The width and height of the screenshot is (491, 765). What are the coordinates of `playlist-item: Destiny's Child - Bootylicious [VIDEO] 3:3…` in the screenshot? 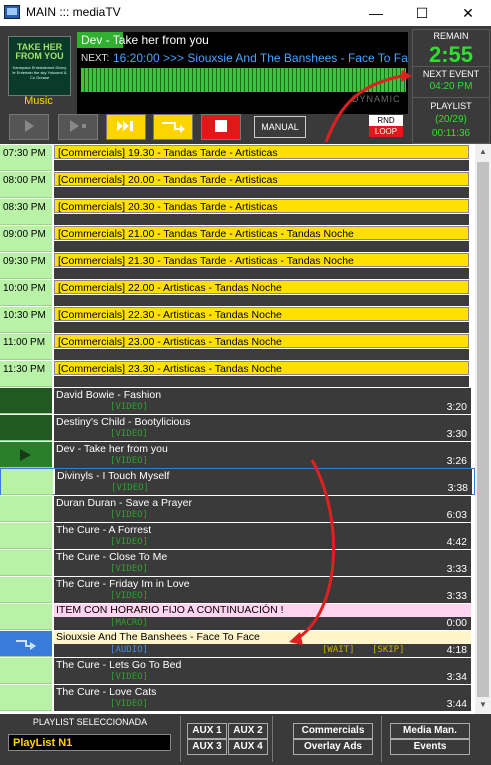 It's located at (262, 428).